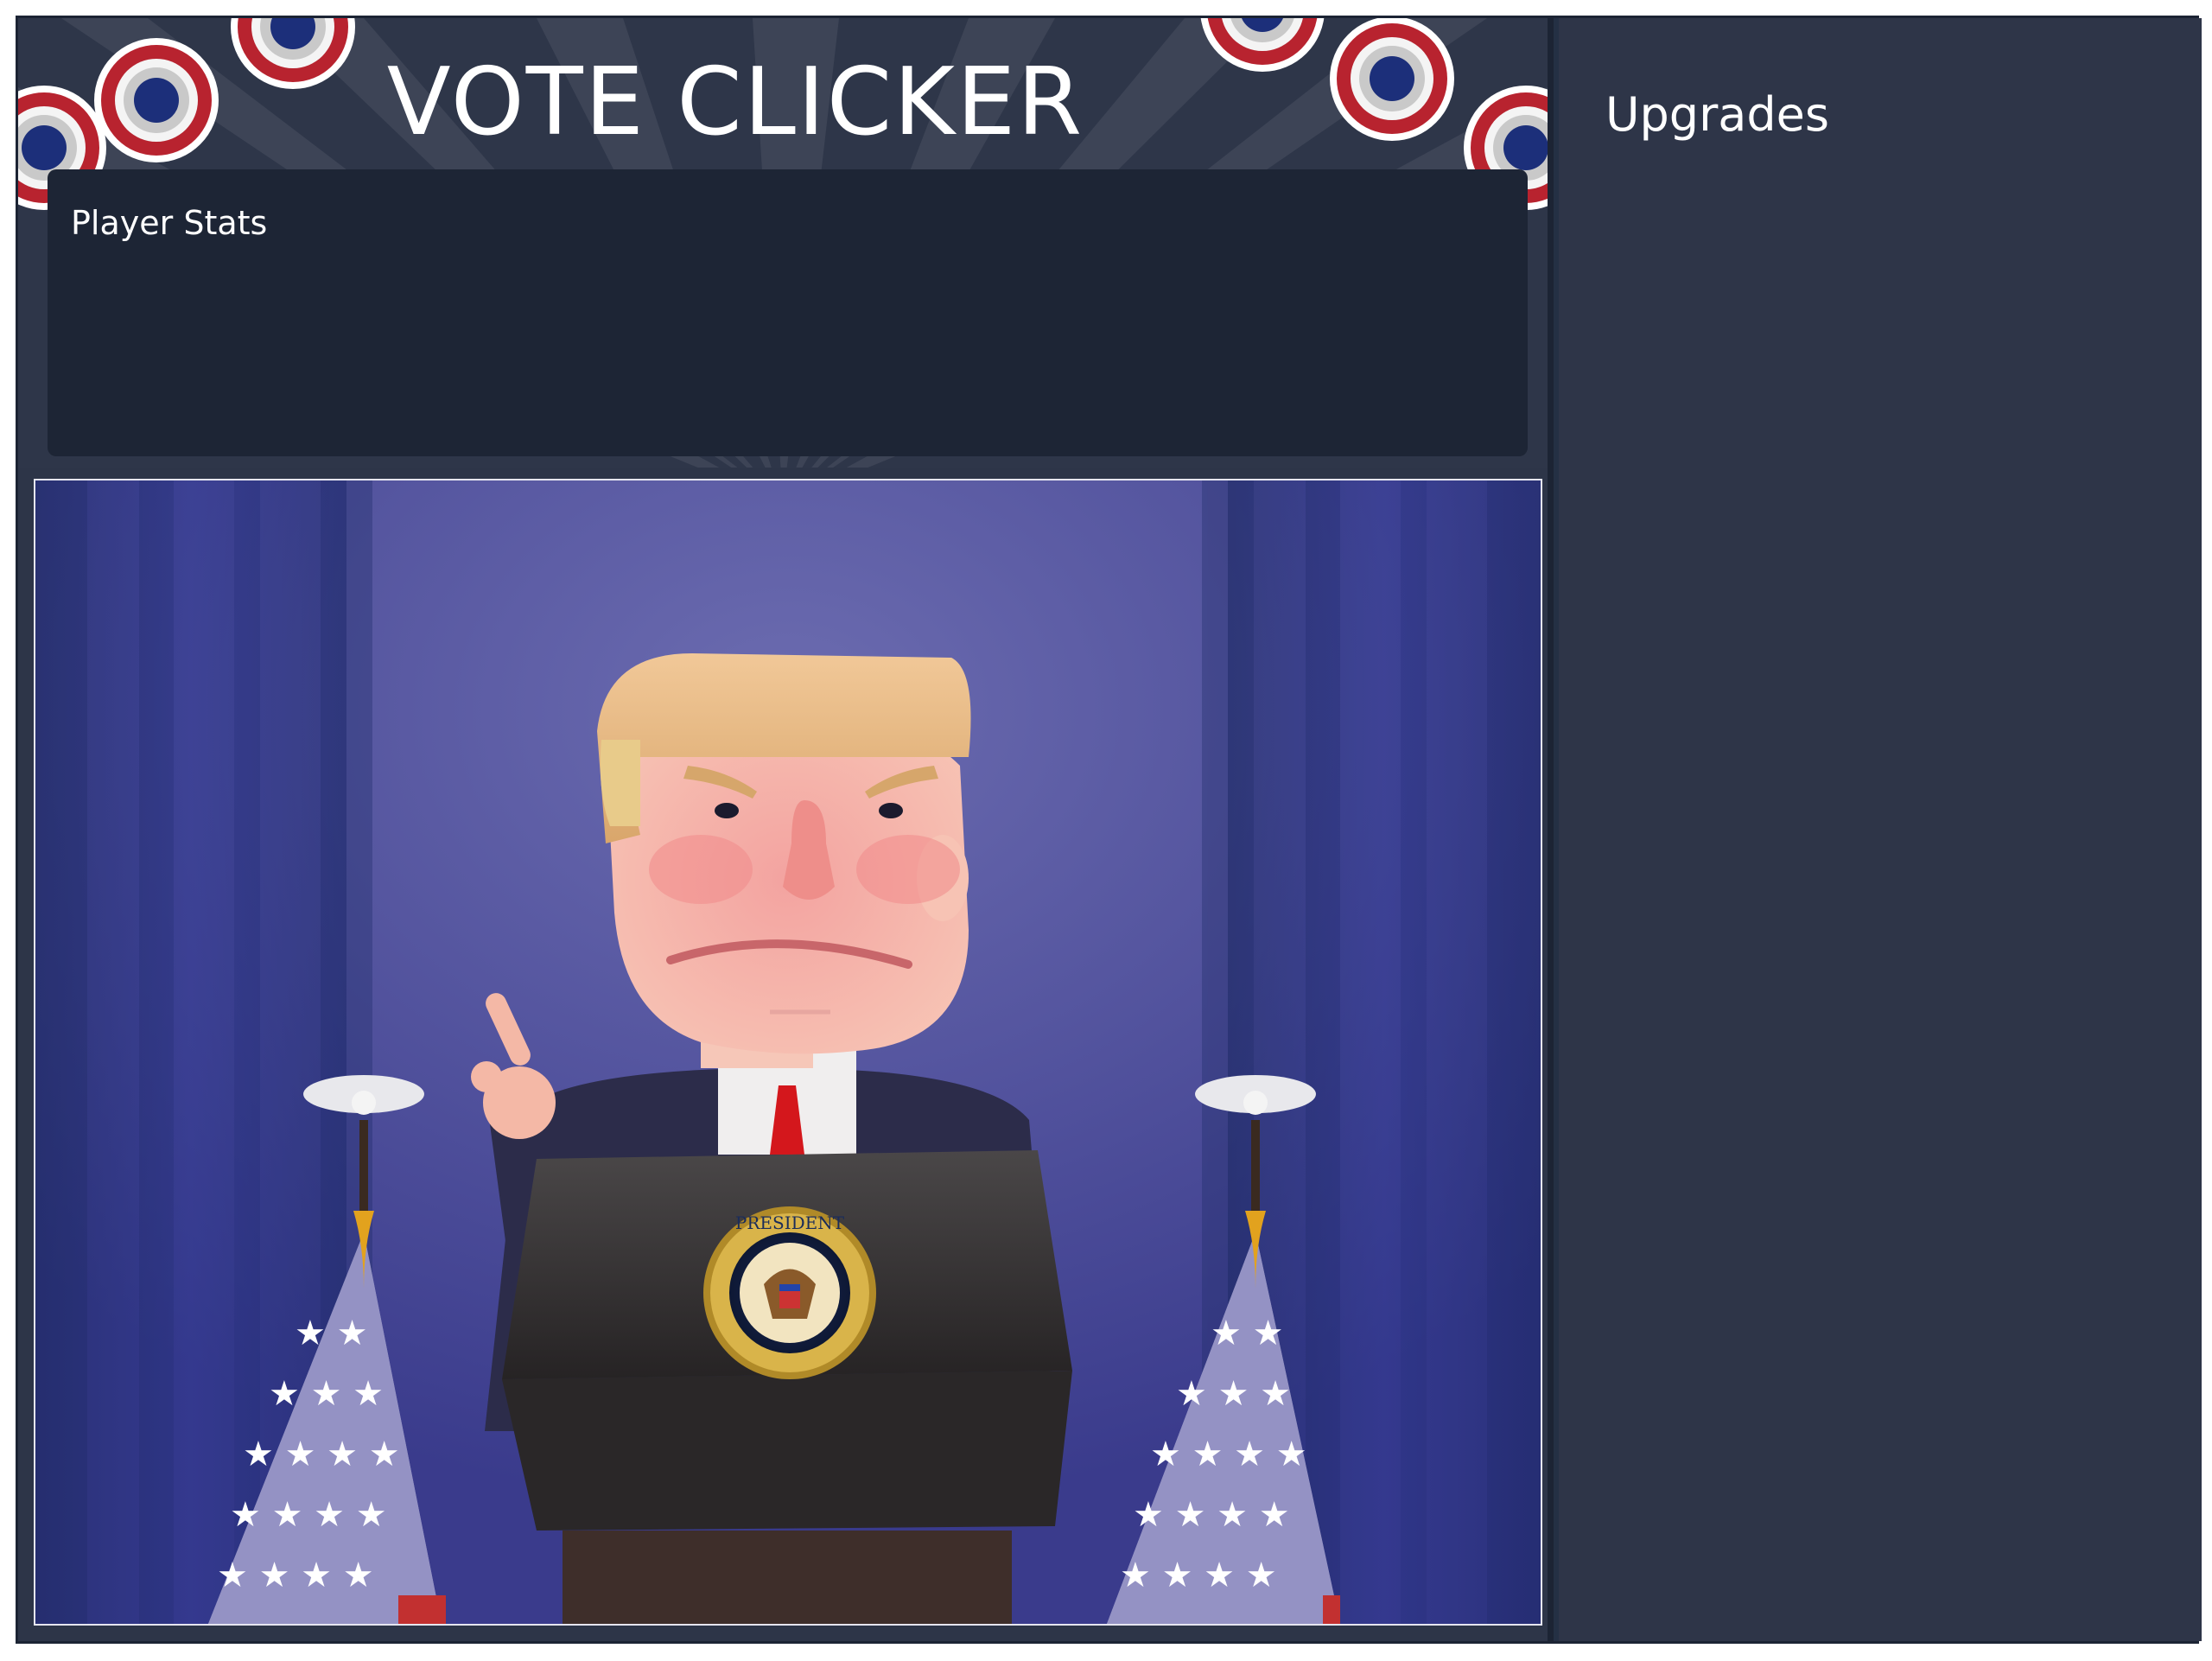  What do you see at coordinates (789, 1292) in the screenshot?
I see `presidential-seal-icon: PRESIDENT` at bounding box center [789, 1292].